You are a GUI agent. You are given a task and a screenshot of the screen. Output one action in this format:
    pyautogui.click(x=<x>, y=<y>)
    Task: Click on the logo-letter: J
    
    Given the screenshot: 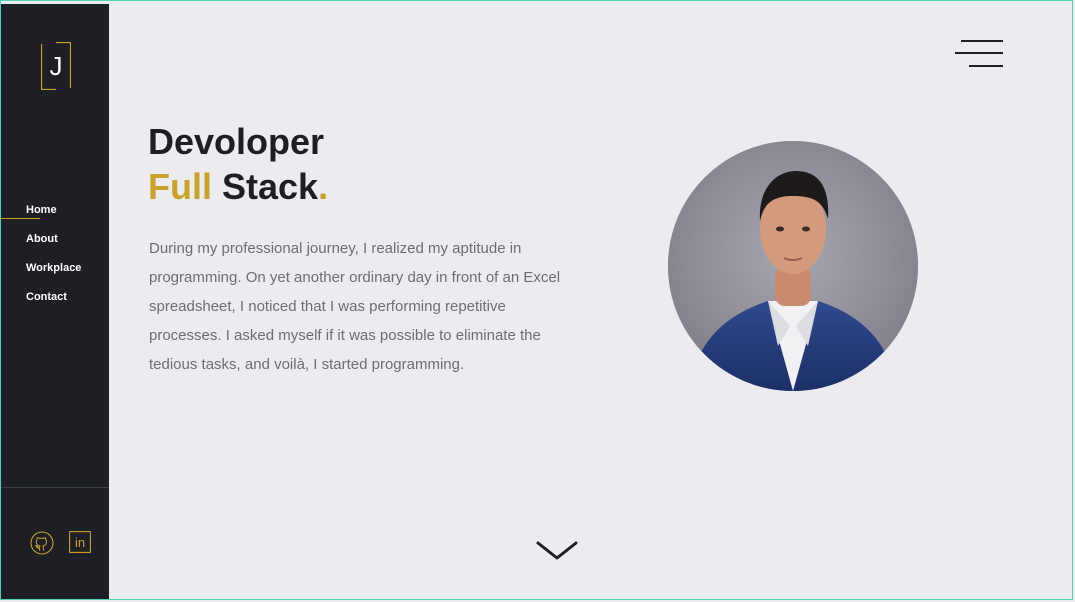 What is the action you would take?
    pyautogui.click(x=56, y=66)
    